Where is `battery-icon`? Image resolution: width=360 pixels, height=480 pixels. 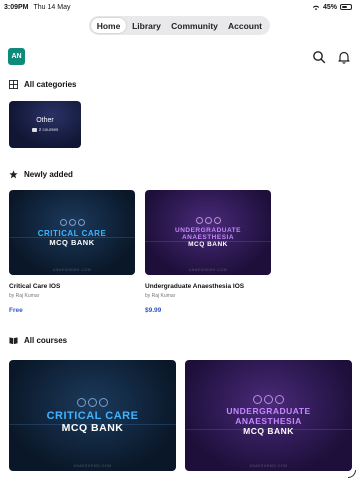
battery-icon is located at coordinates (346, 7).